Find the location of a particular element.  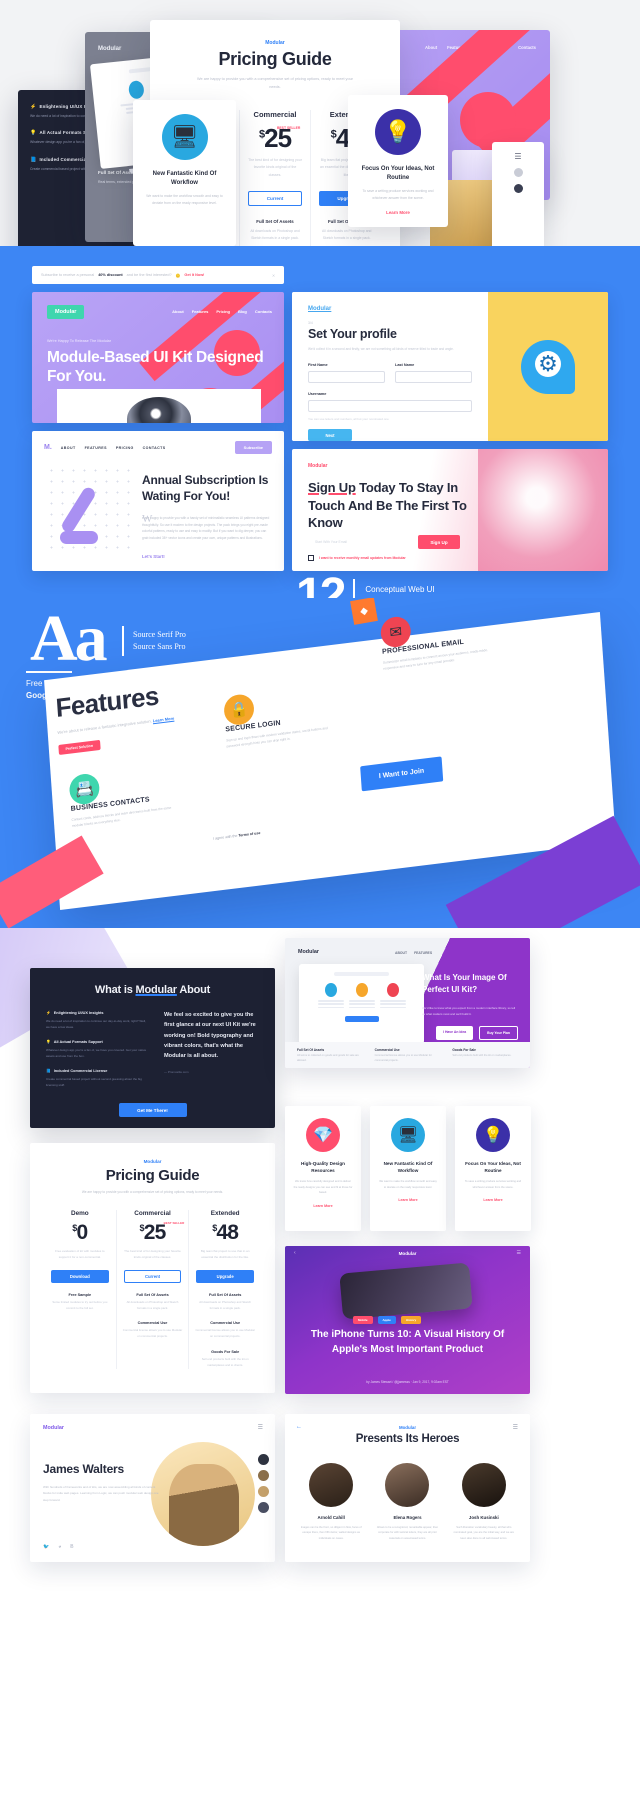

dribbble-icon: ◕ is located at coordinates (59, 1547).